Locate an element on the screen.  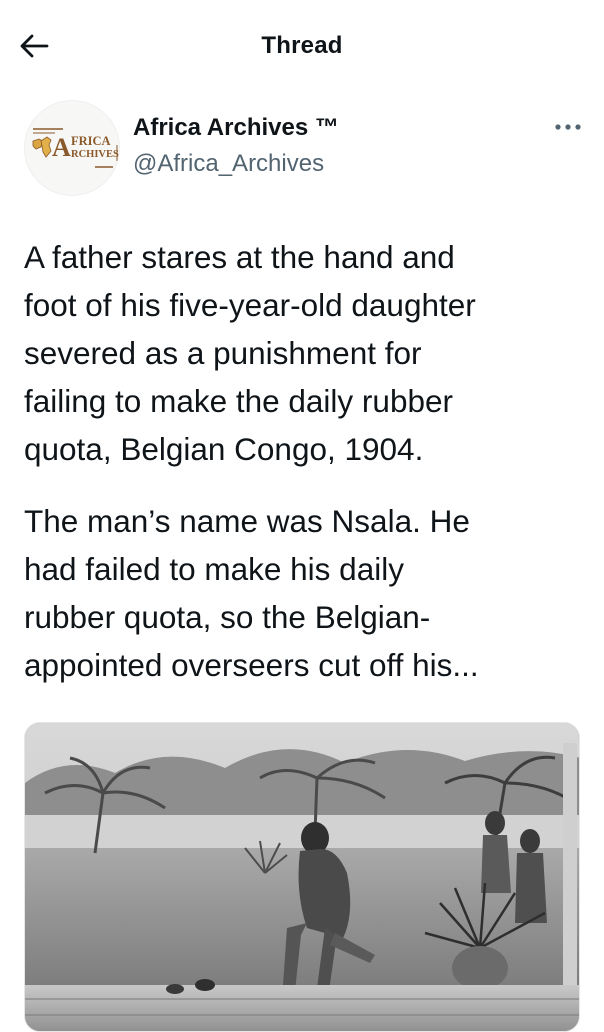
svg-text: RCHIVES is located at coordinates (95, 154).